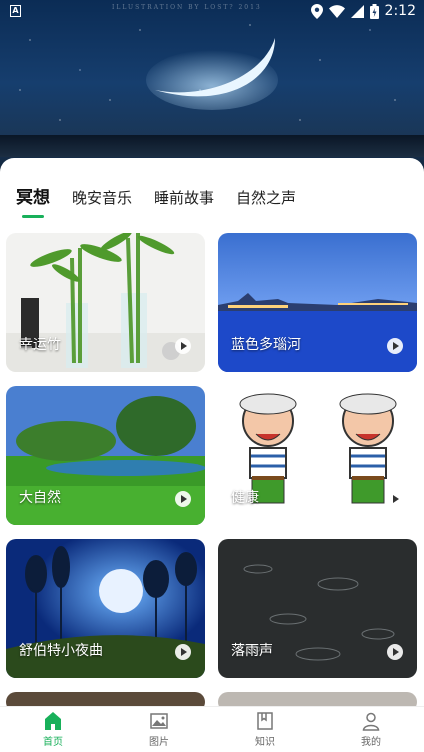 The image size is (424, 752). I want to click on crescent-moon-image, so click(212, 74).